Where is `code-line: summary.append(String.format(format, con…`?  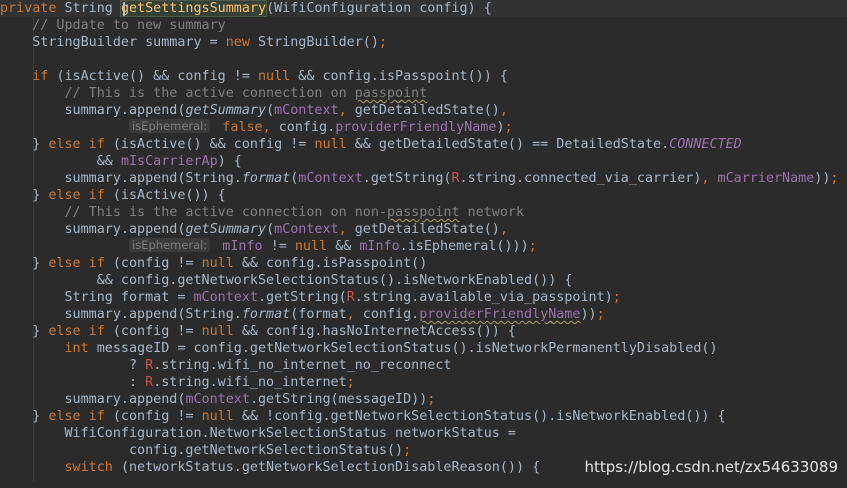
code-line: summary.append(String.format(format, con… is located at coordinates (419, 314).